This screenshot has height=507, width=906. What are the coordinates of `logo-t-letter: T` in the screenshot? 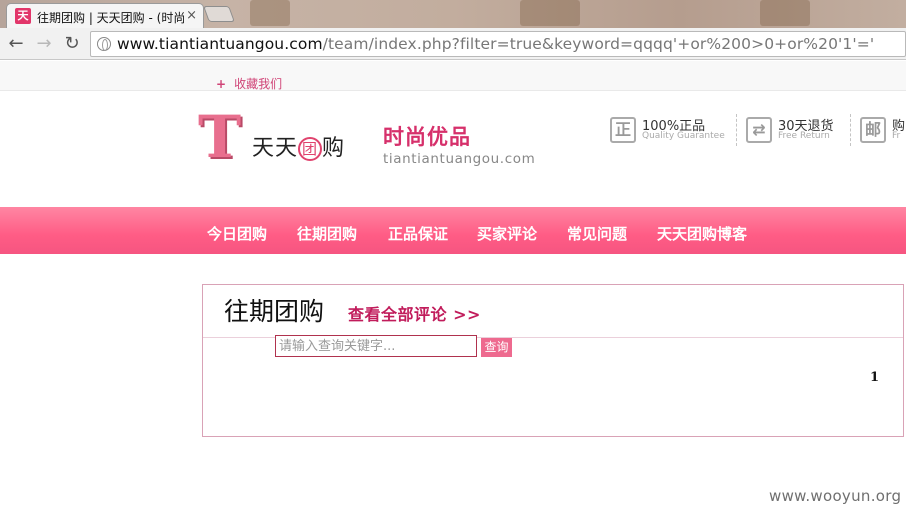 It's located at (220, 137).